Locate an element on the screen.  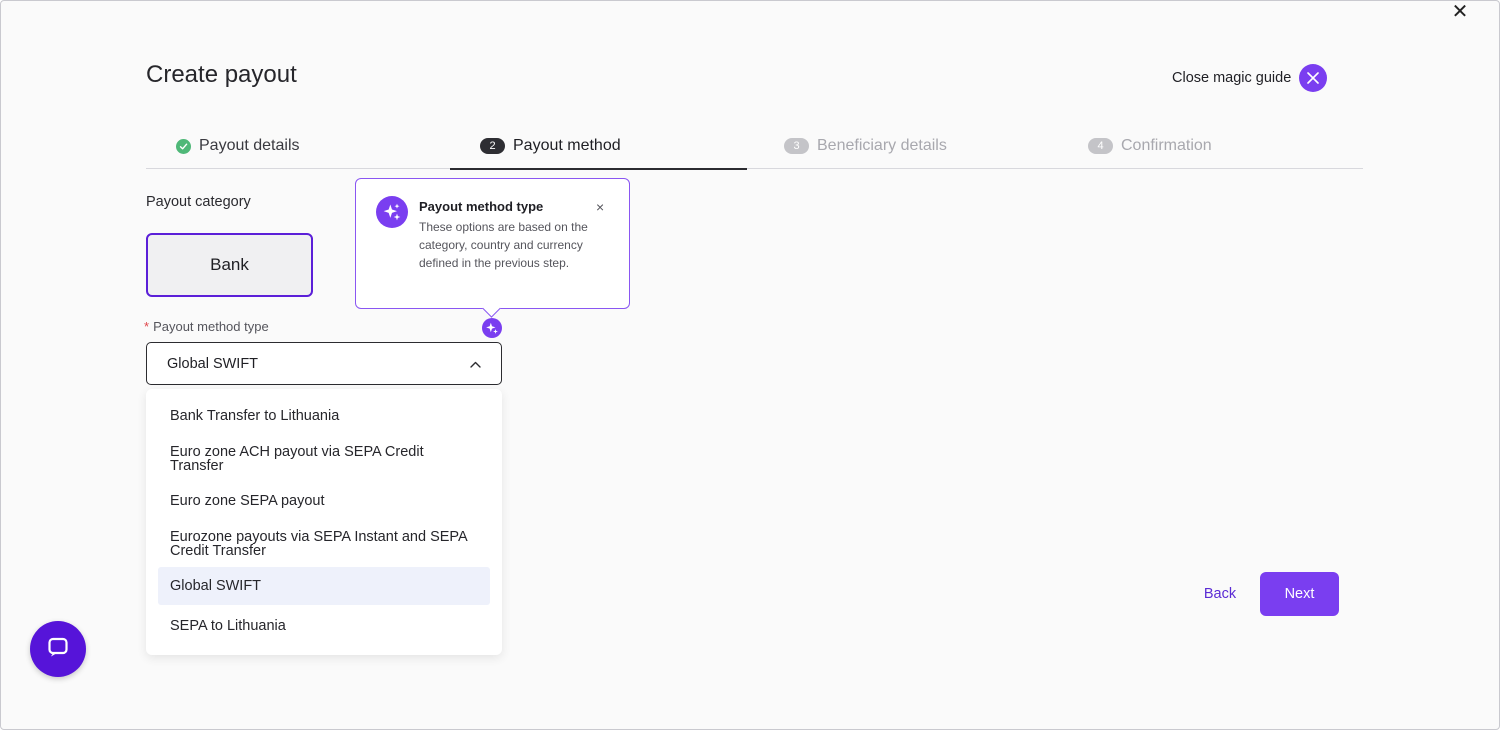
step-payout-method: 2 Payout method is located at coordinates (598, 146).